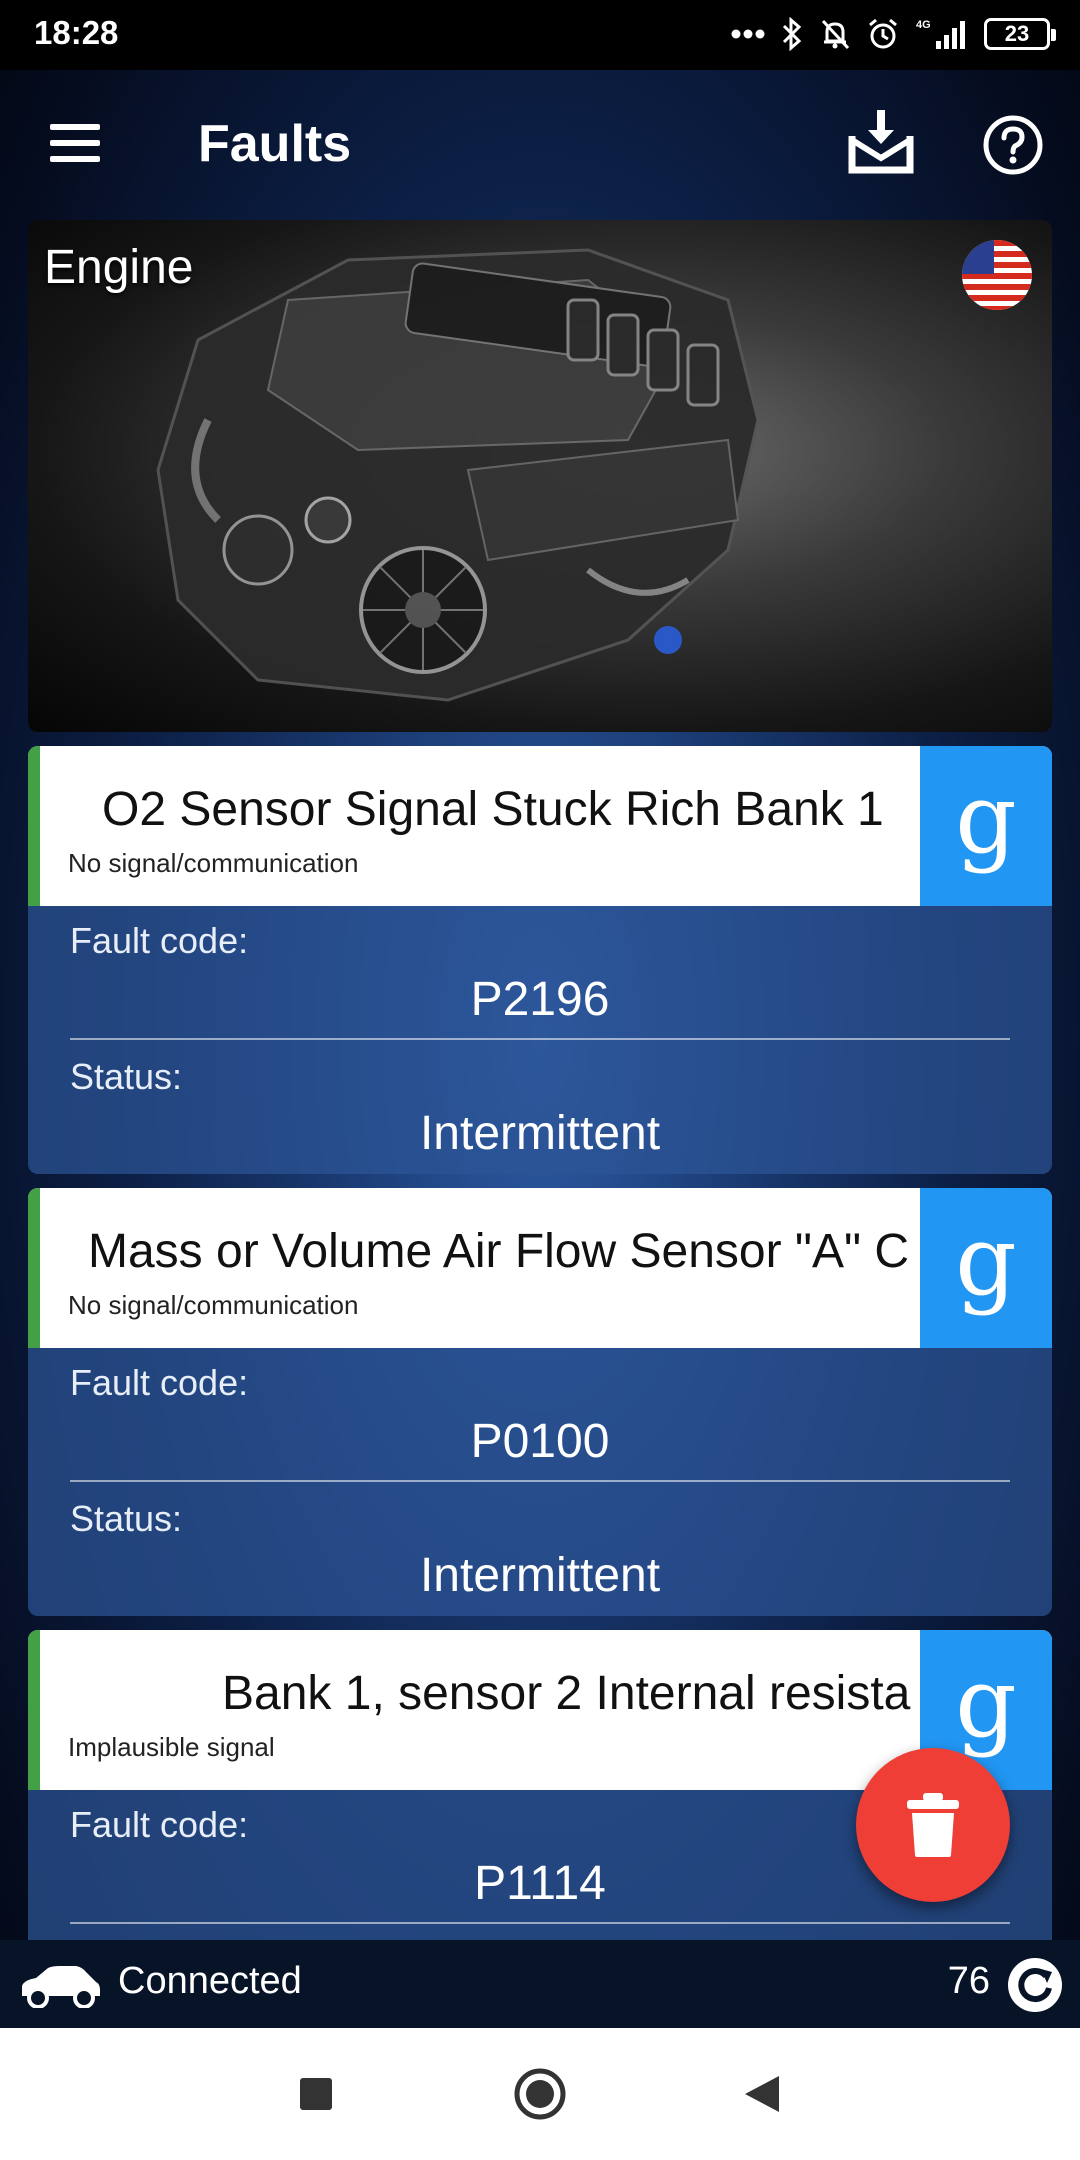  I want to click on pid-count: 76, so click(968, 1981).